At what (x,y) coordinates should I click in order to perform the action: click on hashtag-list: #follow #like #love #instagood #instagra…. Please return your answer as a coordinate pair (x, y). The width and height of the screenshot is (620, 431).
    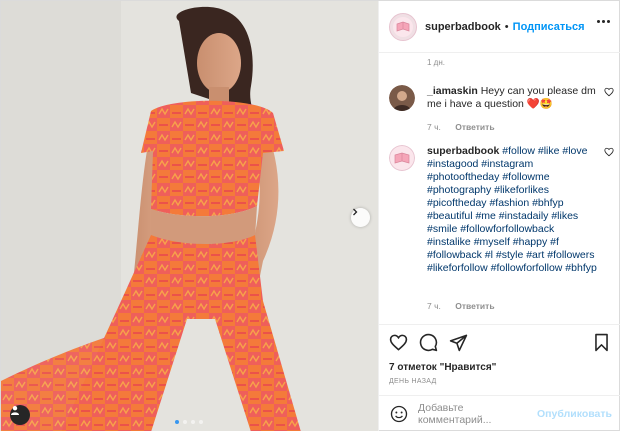
    Looking at the image, I should click on (512, 209).